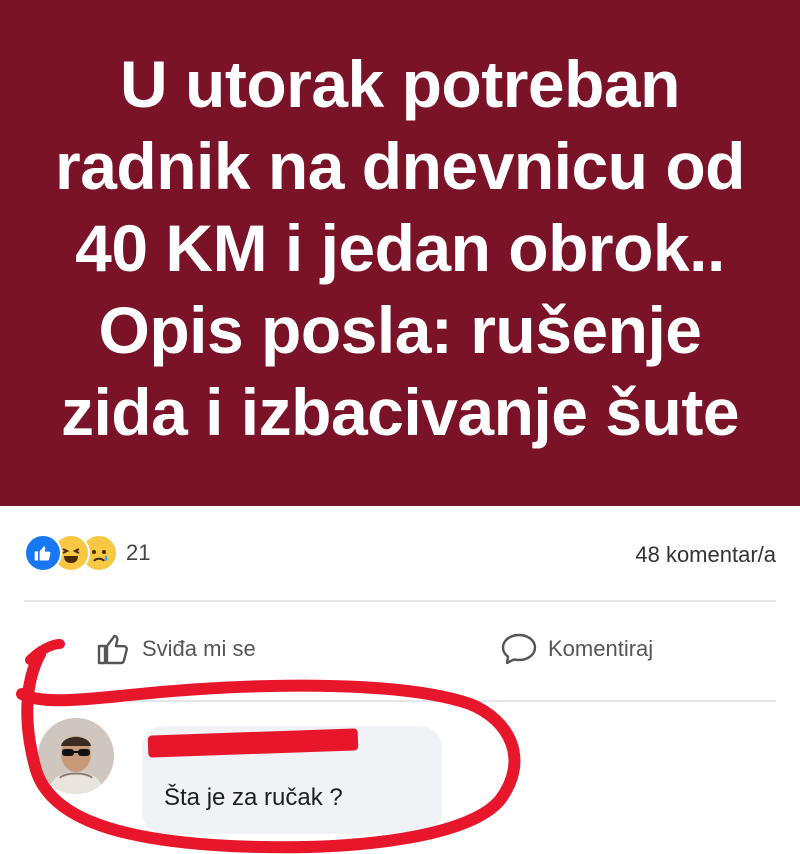 This screenshot has height=854, width=800. Describe the element at coordinates (112, 649) in the screenshot. I see `thumbs-up-icon` at that location.